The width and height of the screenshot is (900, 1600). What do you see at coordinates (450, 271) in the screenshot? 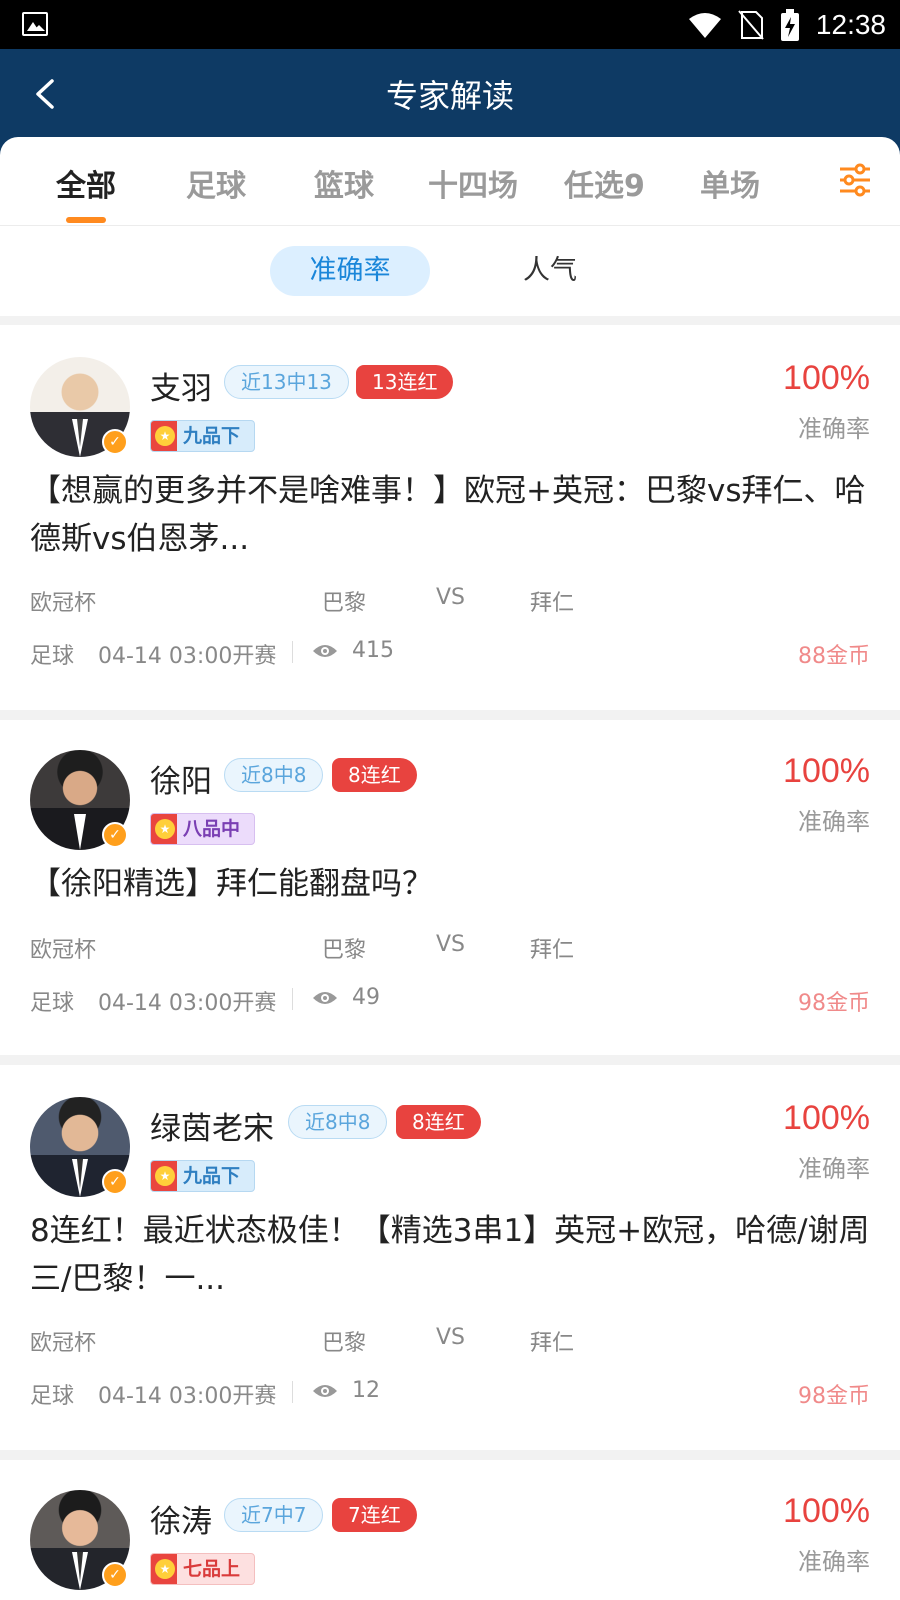
I see `sort-options: 准确率 人气` at bounding box center [450, 271].